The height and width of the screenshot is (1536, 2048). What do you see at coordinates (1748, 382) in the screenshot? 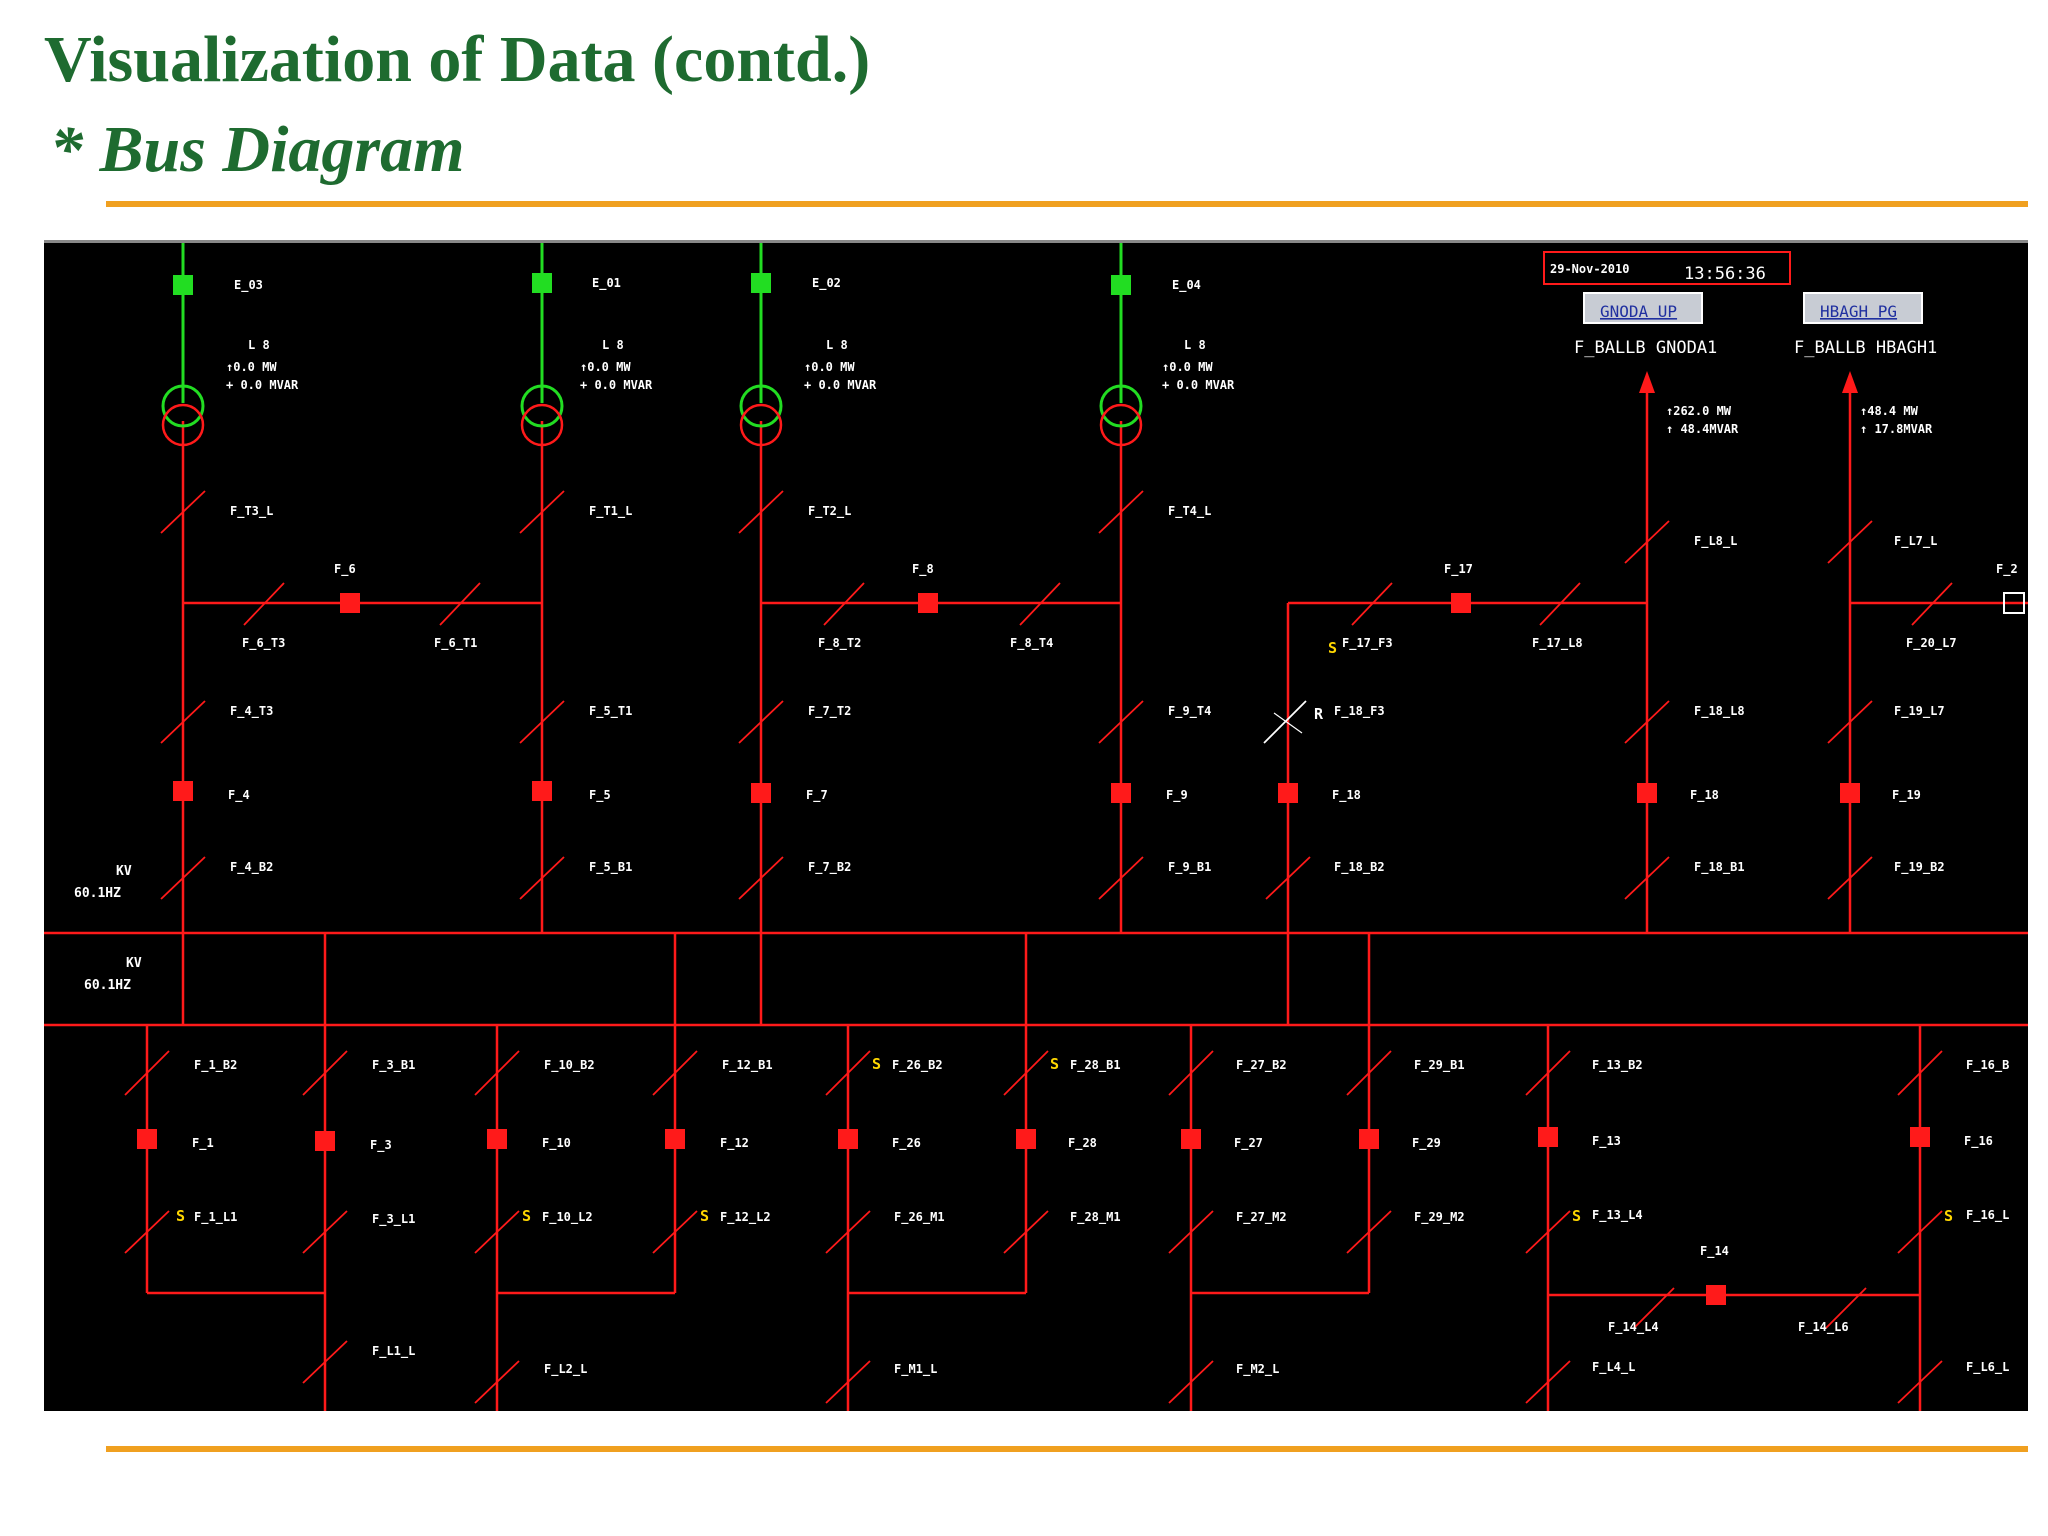
I see `arrows` at bounding box center [1748, 382].